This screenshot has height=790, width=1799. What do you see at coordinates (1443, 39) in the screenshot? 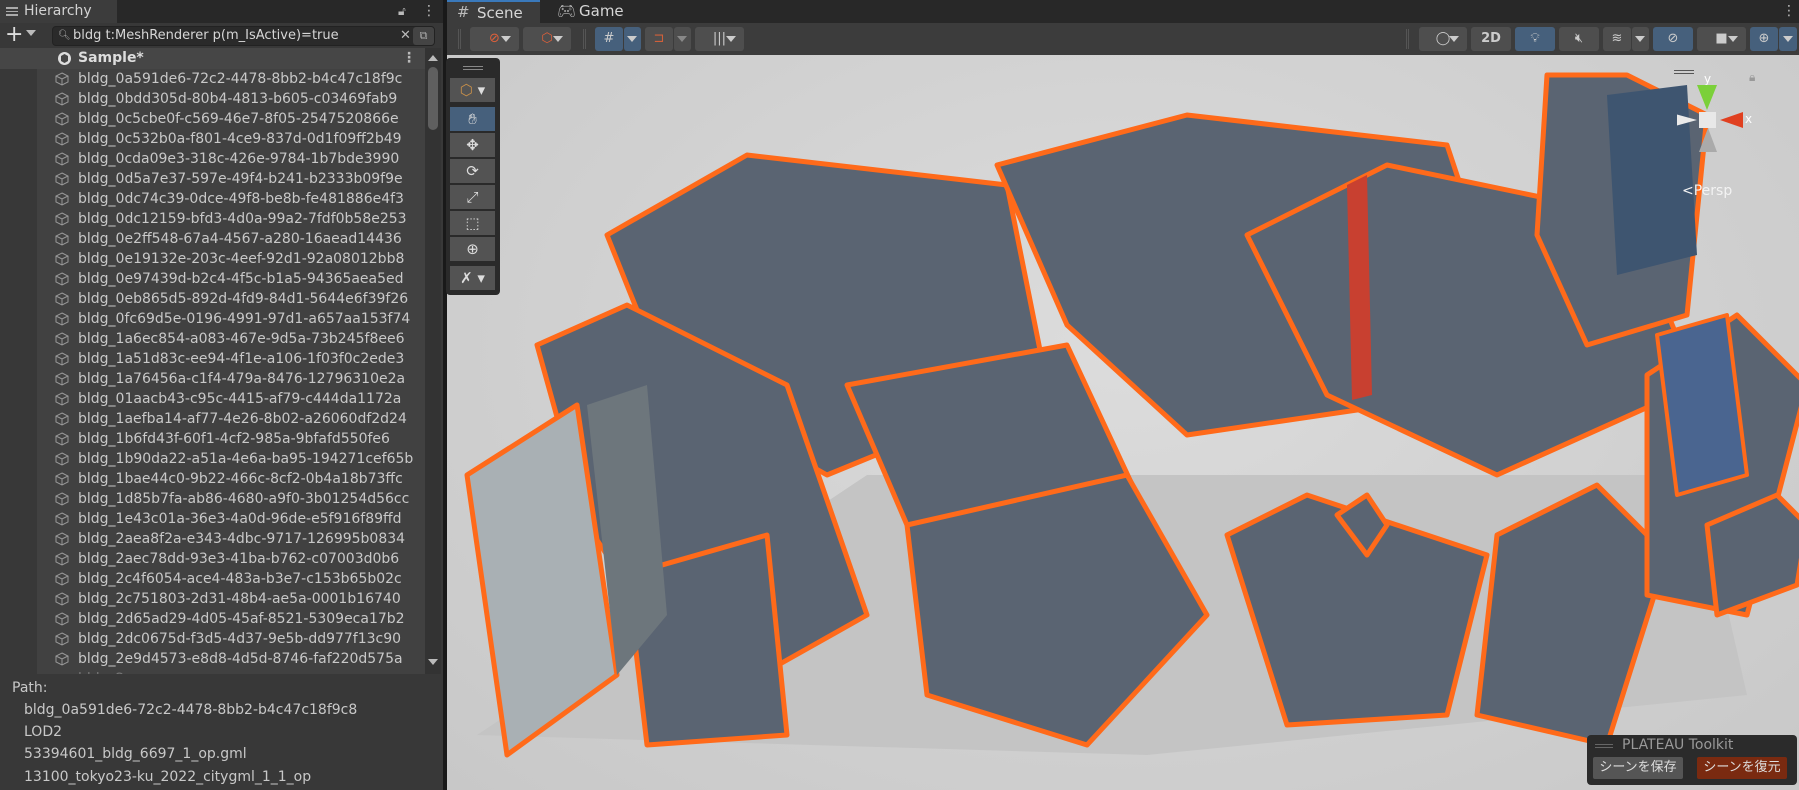
I see `draw-mode-dropdown: ◯` at bounding box center [1443, 39].